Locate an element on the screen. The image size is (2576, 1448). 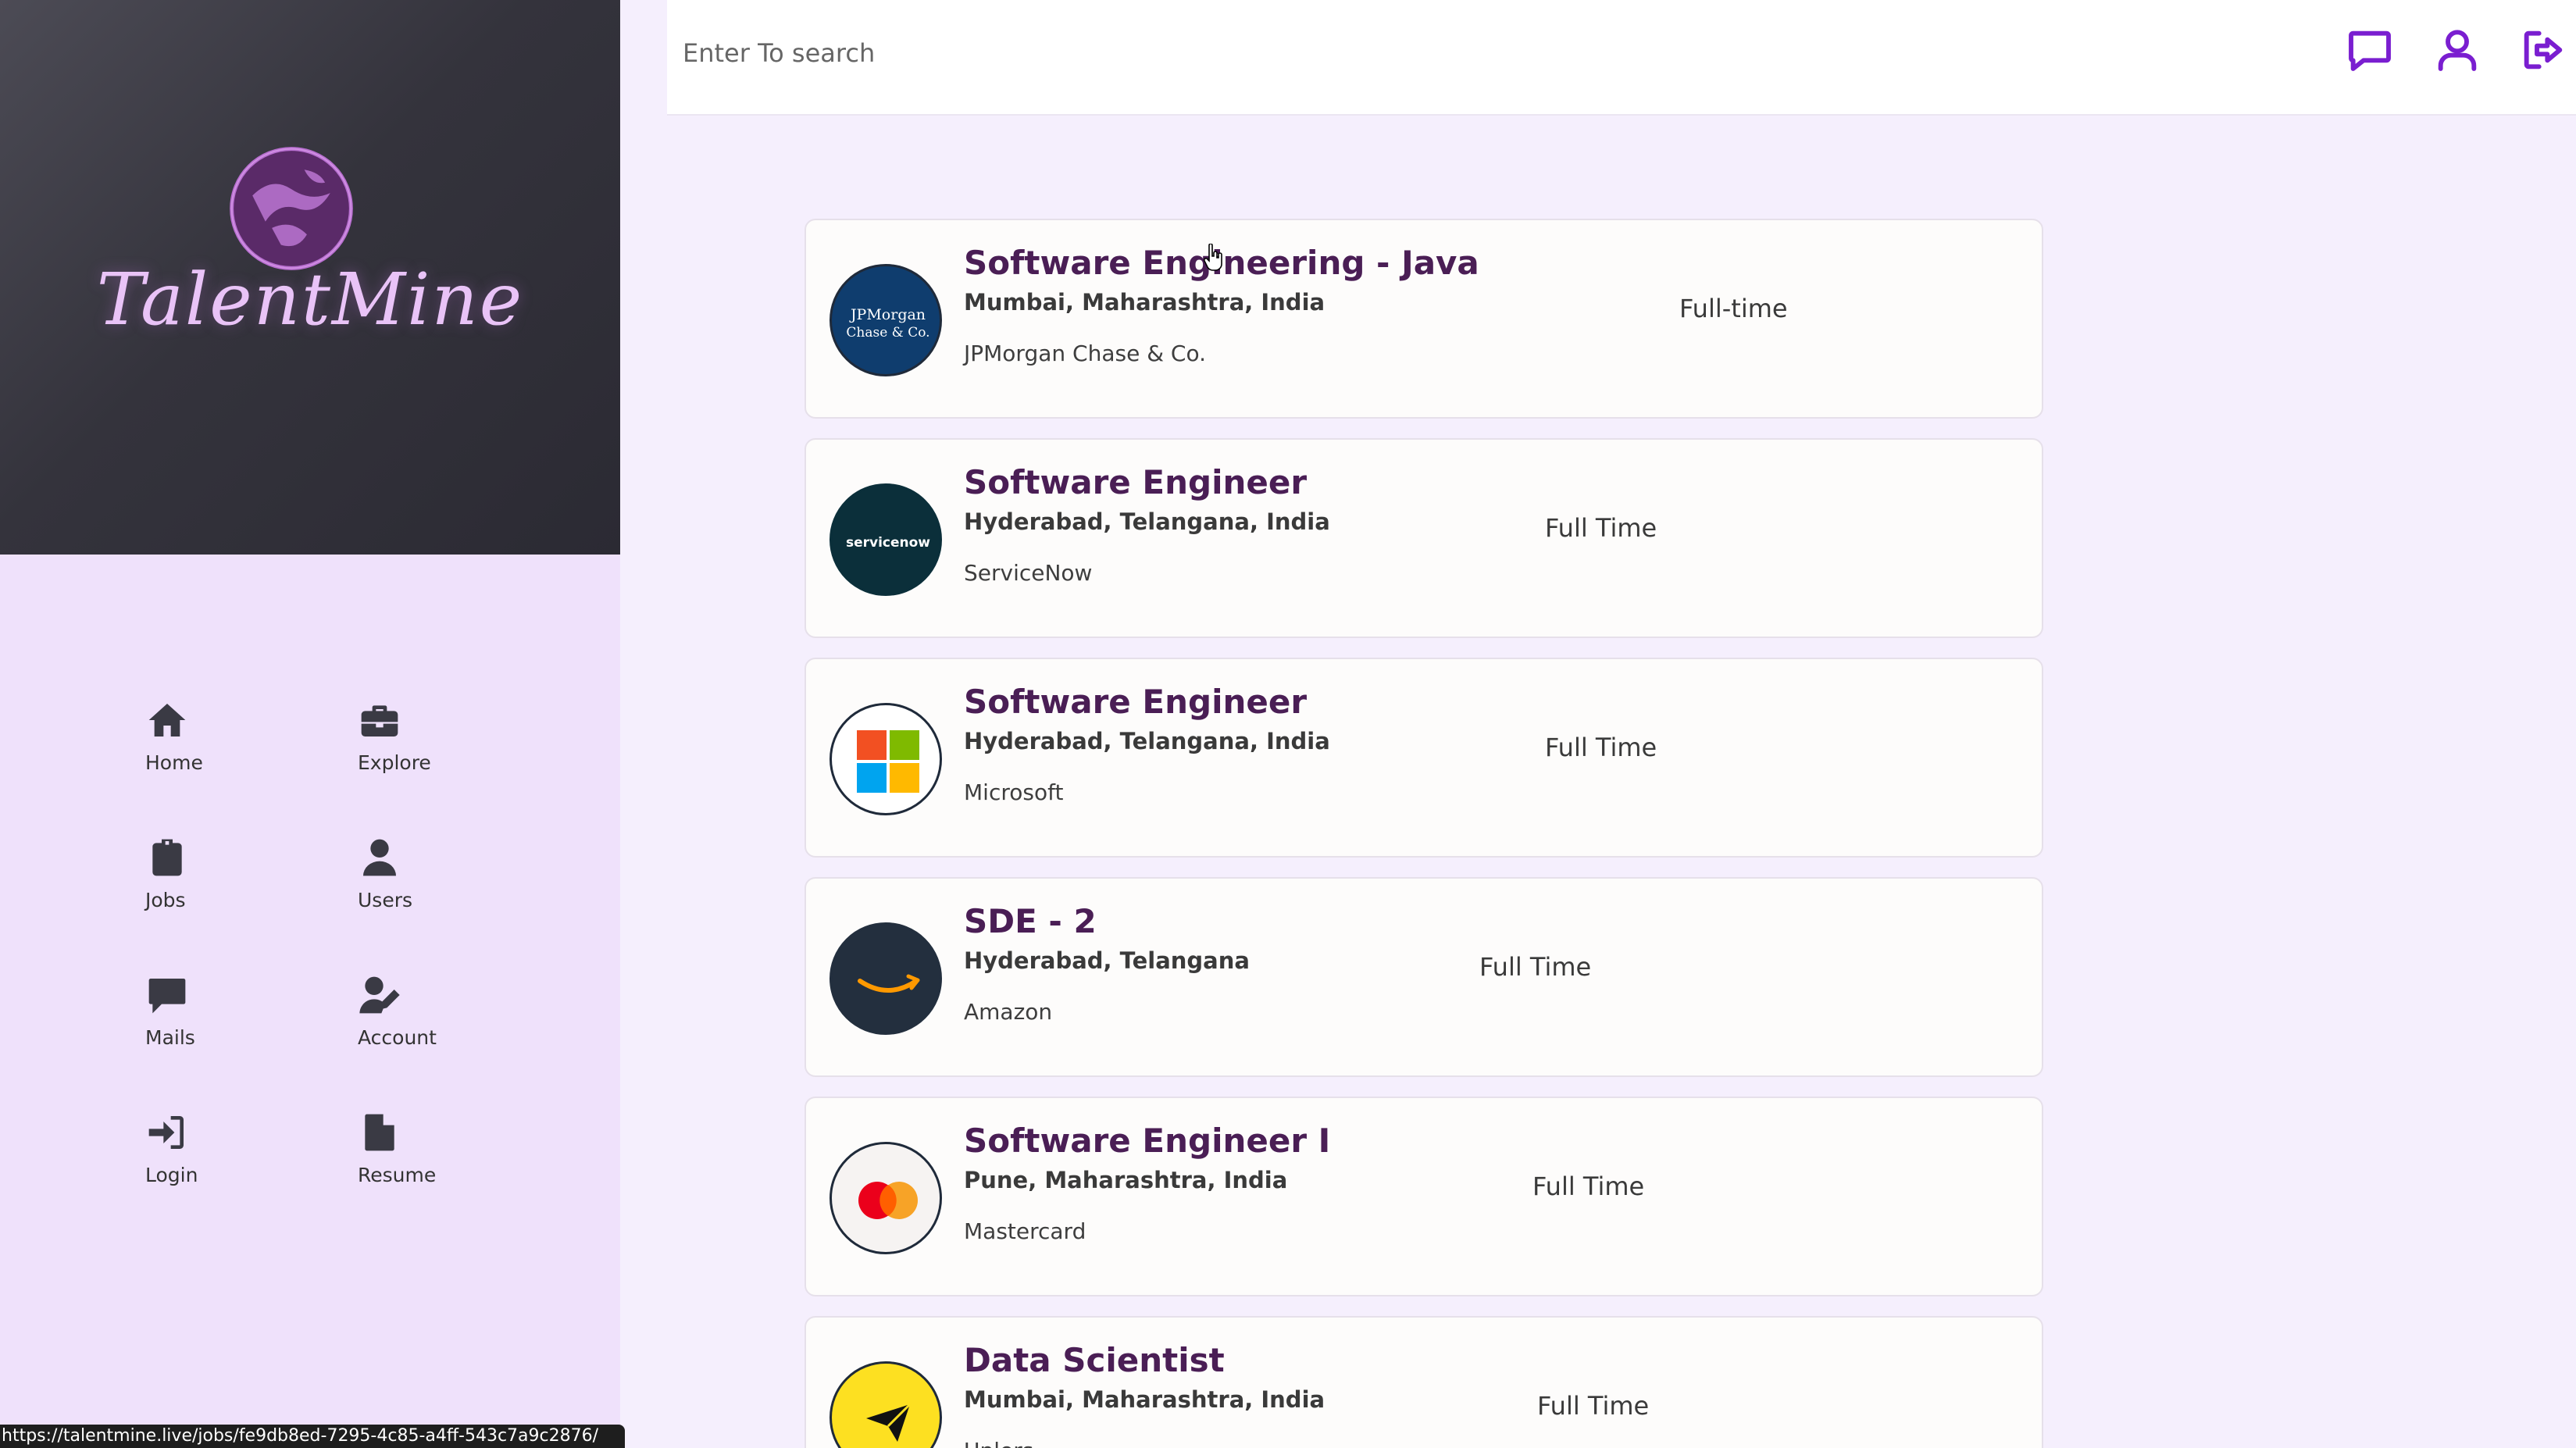
job-company: Mastercard is located at coordinates (1025, 1231).